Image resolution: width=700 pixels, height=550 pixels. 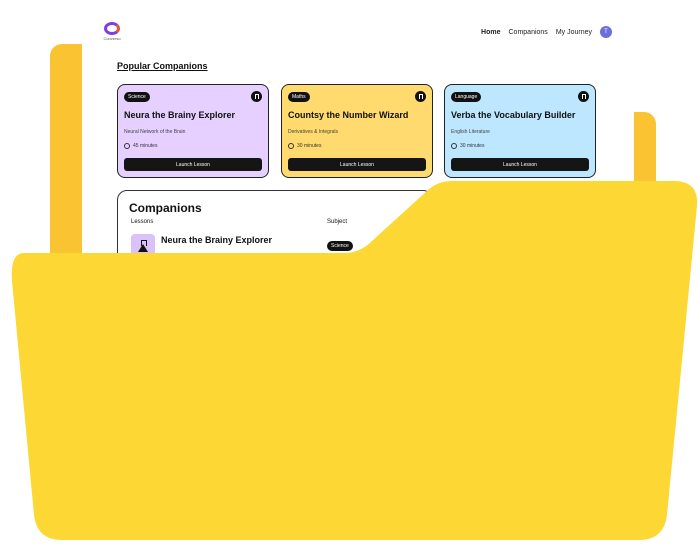 I want to click on duration-text: 45 minutes, so click(x=145, y=146).